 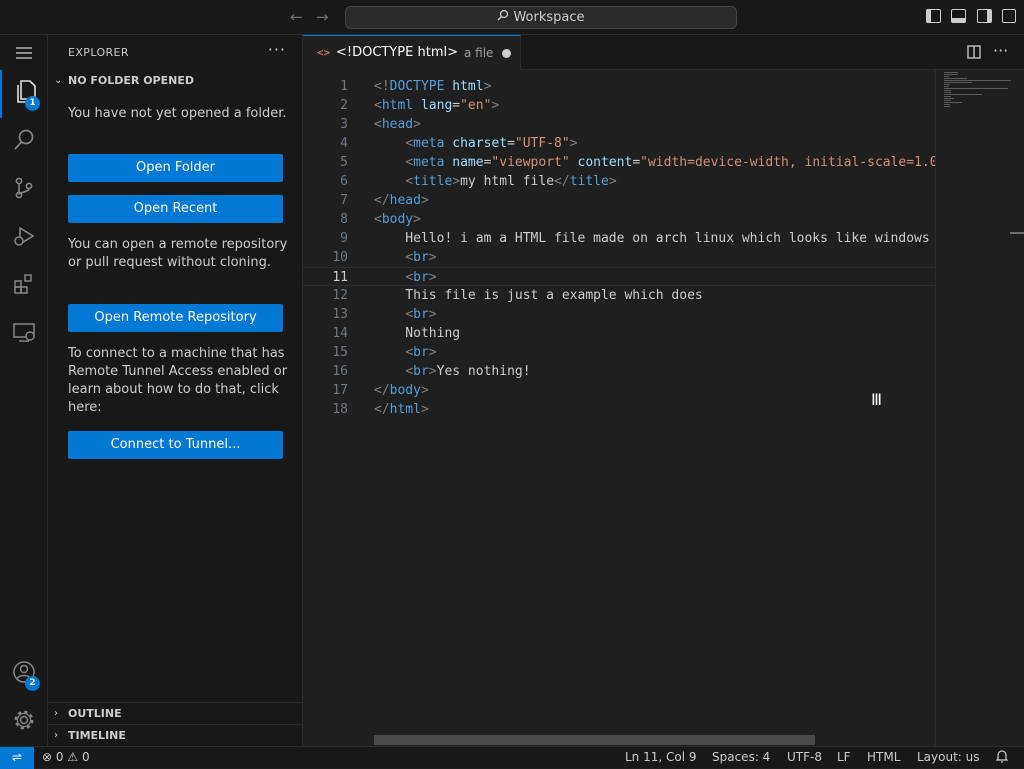 I want to click on line-number: 16, so click(x=340, y=371).